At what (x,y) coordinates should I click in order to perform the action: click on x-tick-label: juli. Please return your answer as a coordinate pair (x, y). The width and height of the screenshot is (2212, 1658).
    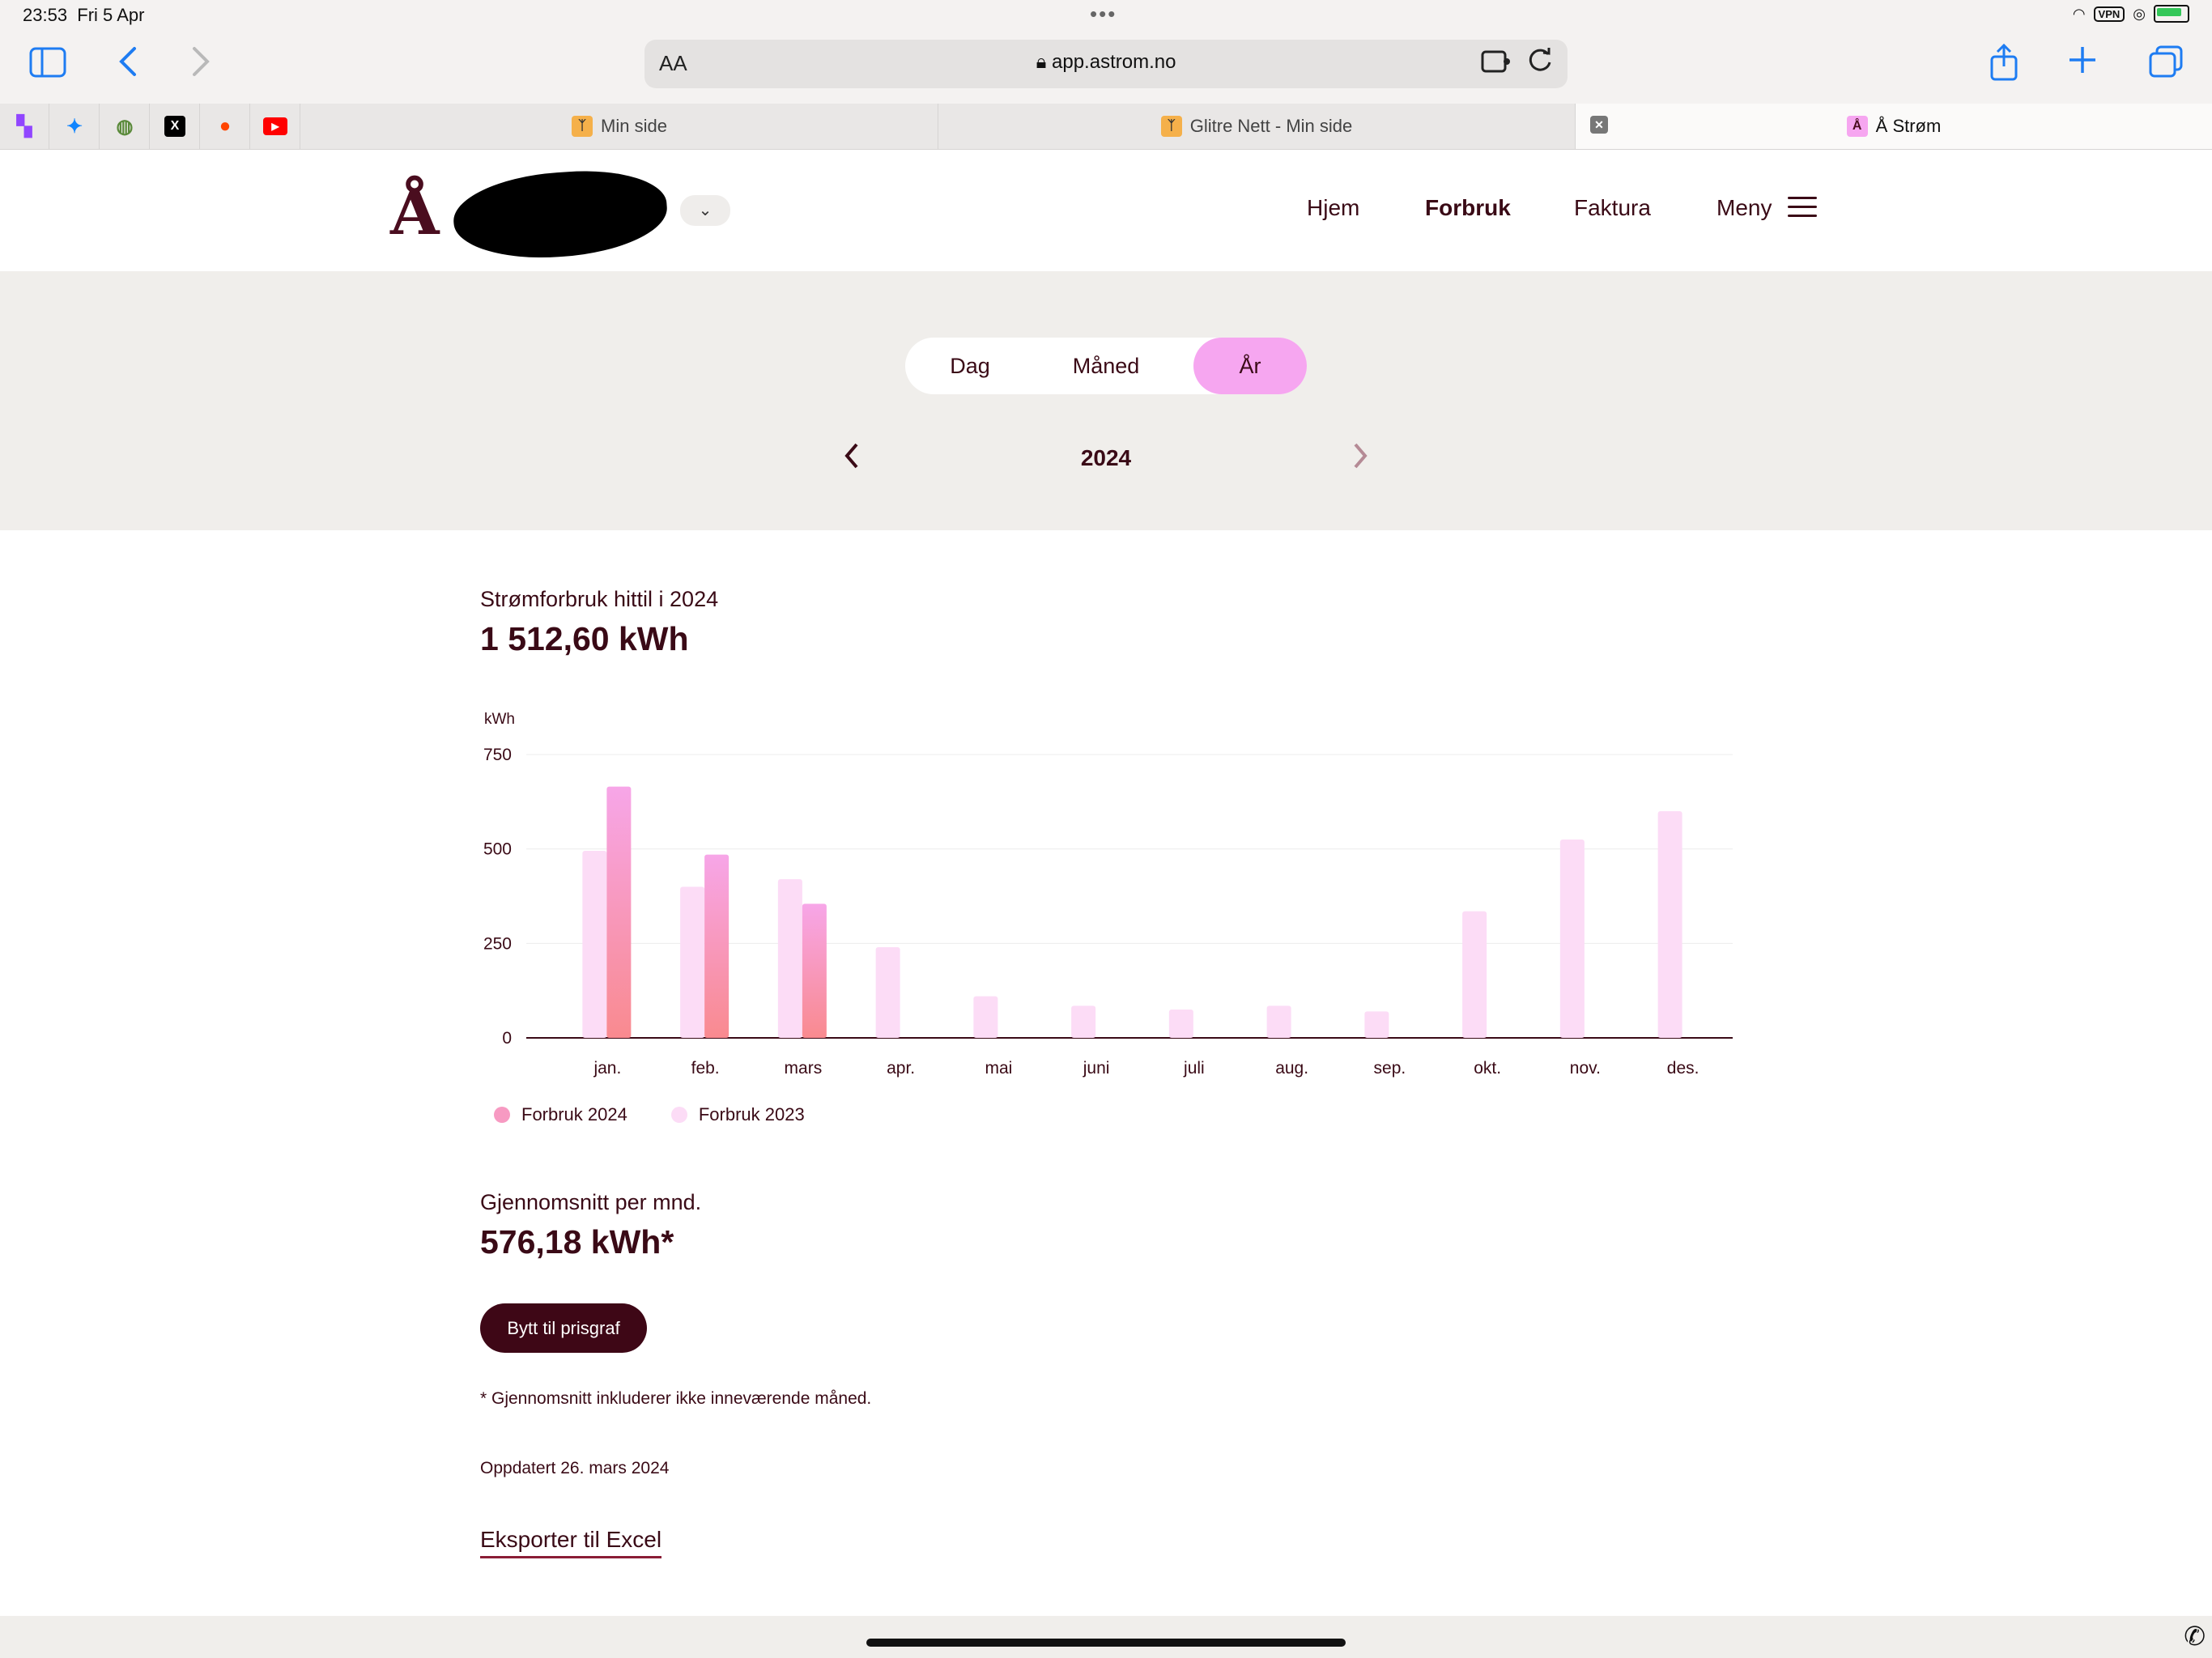
    Looking at the image, I should click on (1194, 1068).